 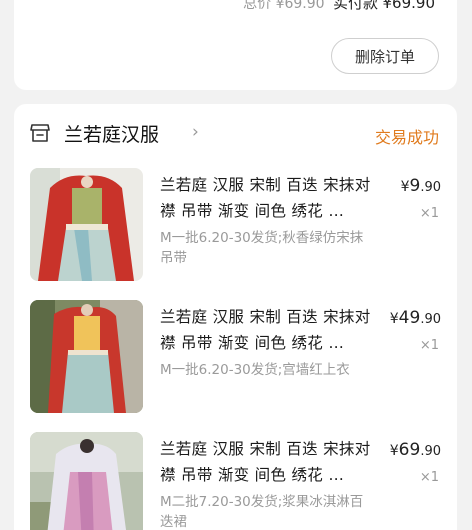 What do you see at coordinates (406, 137) in the screenshot?
I see `order-status: 交易成功` at bounding box center [406, 137].